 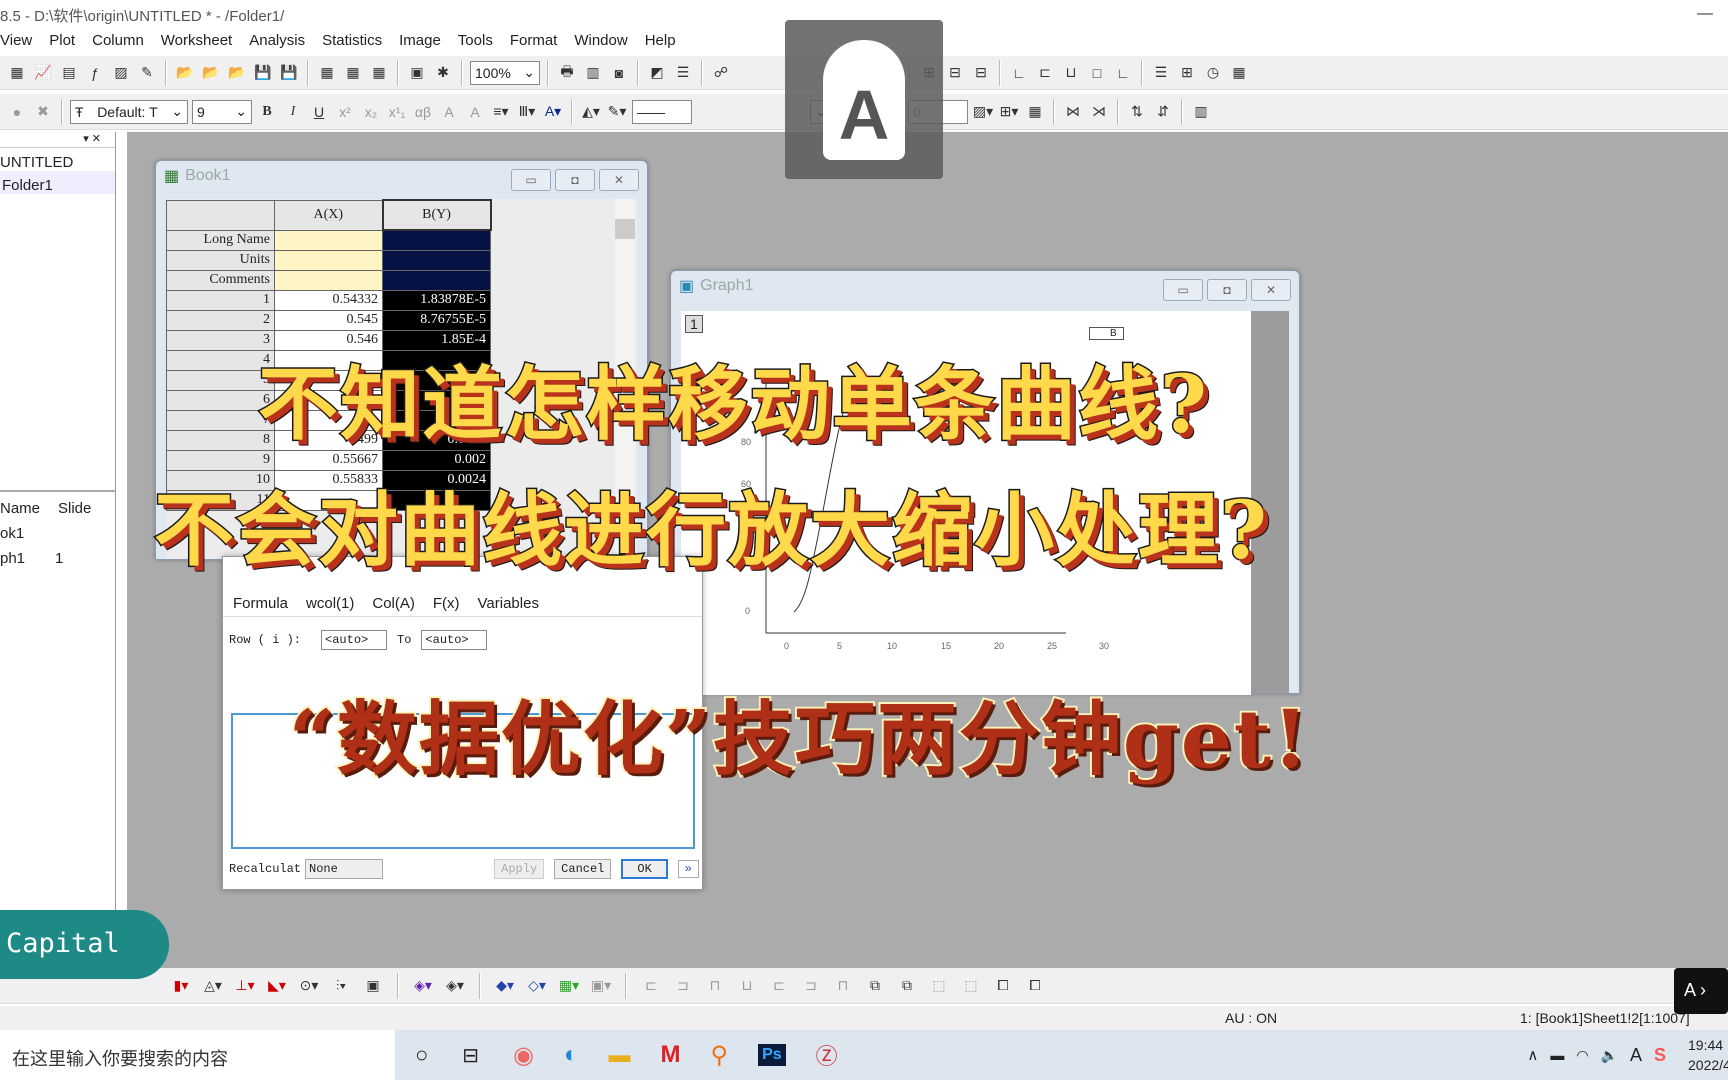 I want to click on column-header-a: A(X), so click(x=328, y=215).